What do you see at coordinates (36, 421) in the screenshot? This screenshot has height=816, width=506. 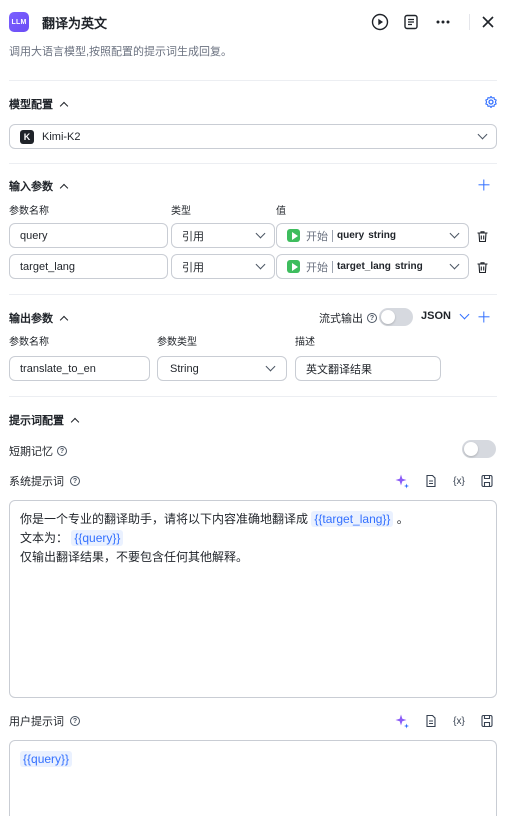 I see `prompt-section-title: 提示词配置` at bounding box center [36, 421].